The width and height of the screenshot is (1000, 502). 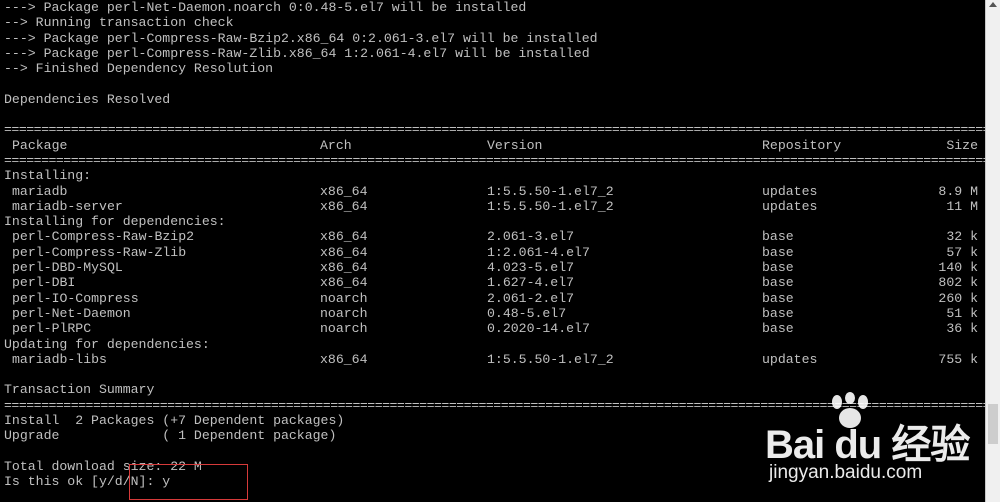 What do you see at coordinates (59, 359) in the screenshot?
I see `cell-package: mariadb-libs` at bounding box center [59, 359].